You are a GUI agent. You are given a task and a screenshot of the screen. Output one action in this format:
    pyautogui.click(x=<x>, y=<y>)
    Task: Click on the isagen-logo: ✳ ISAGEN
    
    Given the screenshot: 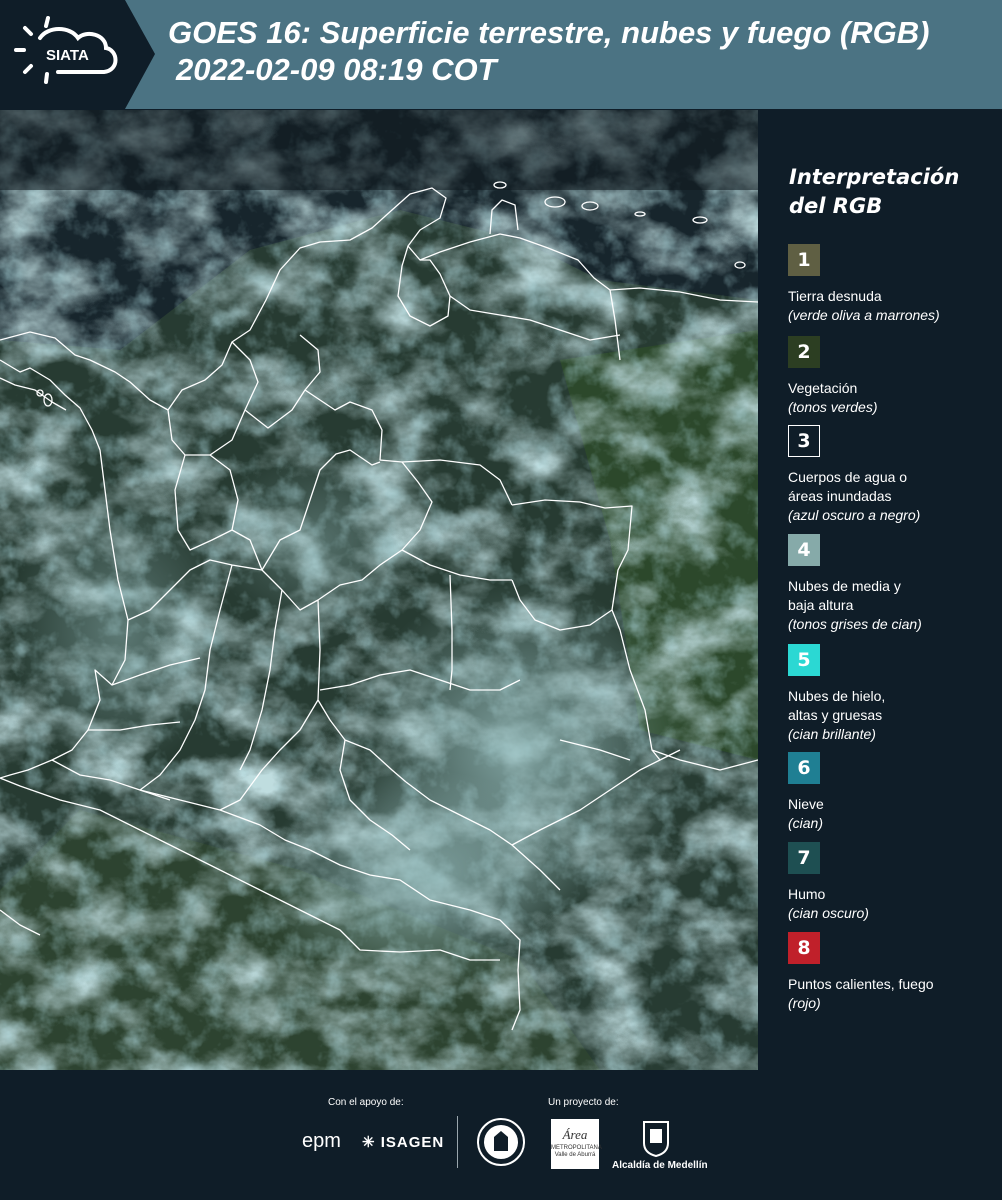 What is the action you would take?
    pyautogui.click(x=403, y=1142)
    